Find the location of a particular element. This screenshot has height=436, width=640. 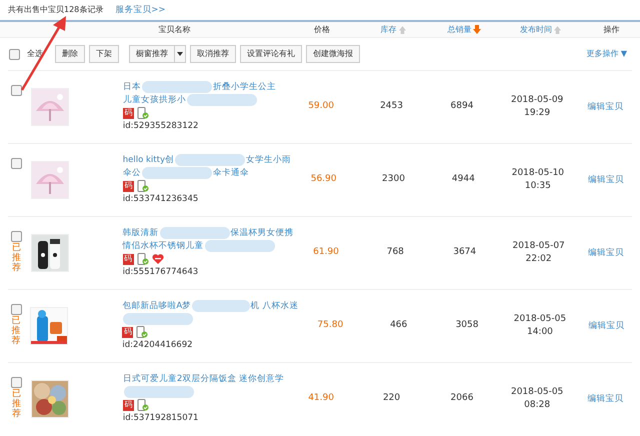

toolbar-button: 删除 is located at coordinates (70, 54).